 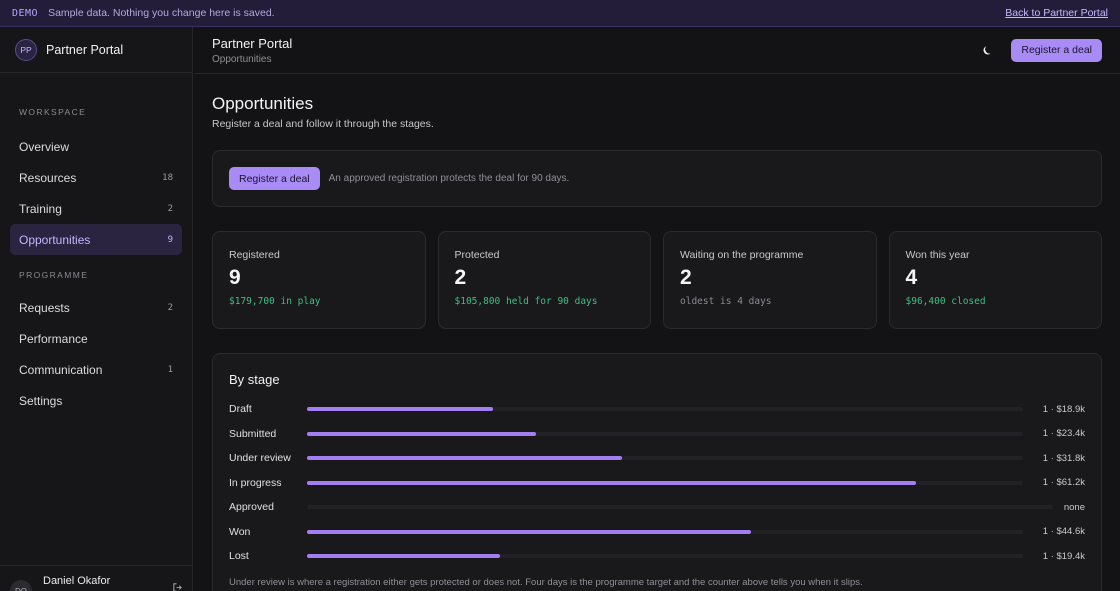 I want to click on stage-row: In progress 1 · $61.2k, so click(x=657, y=483).